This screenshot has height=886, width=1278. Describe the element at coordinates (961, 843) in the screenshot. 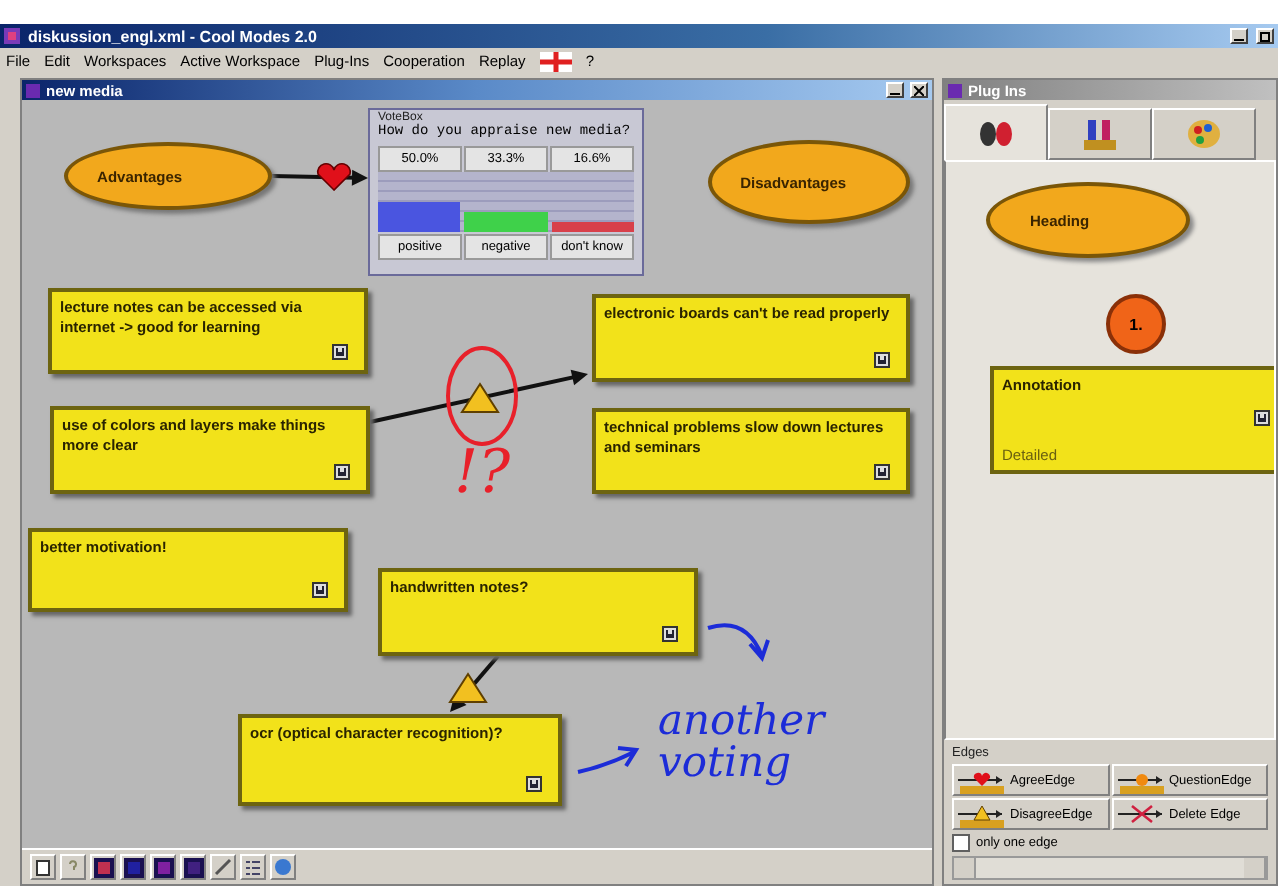

I see `checkbox` at that location.